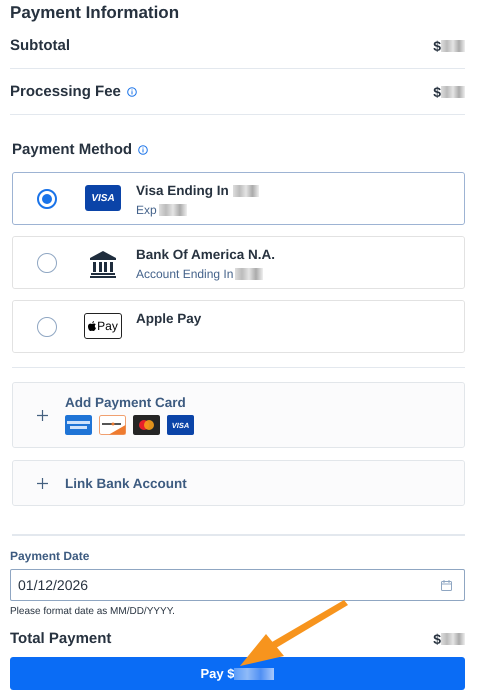 The height and width of the screenshot is (699, 477). What do you see at coordinates (40, 45) in the screenshot?
I see `row-label: Subtotal` at bounding box center [40, 45].